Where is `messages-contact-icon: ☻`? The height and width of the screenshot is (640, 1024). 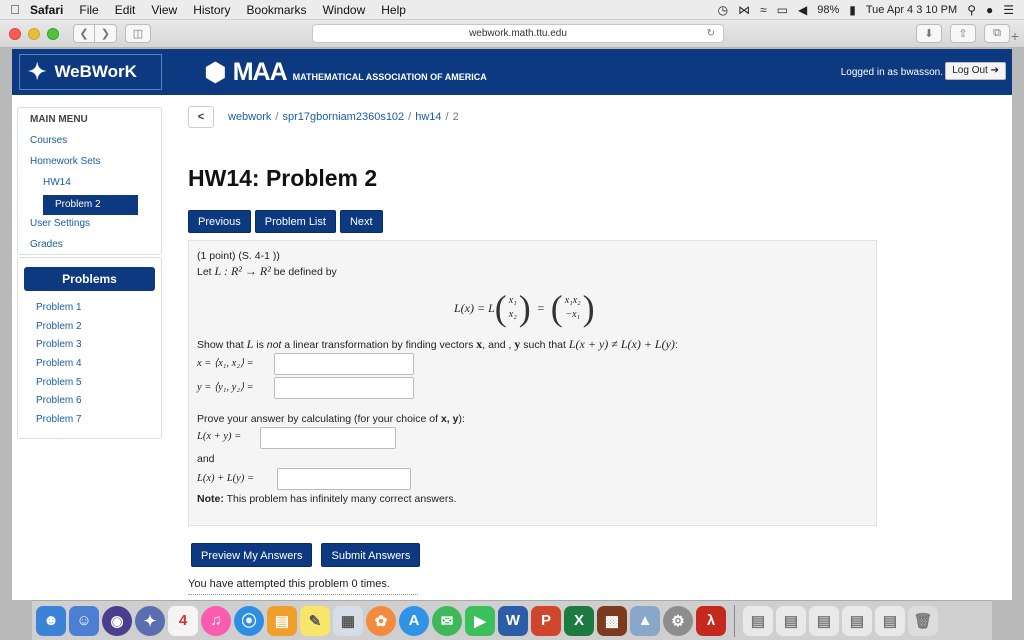 messages-contact-icon: ☻ is located at coordinates (51, 620).